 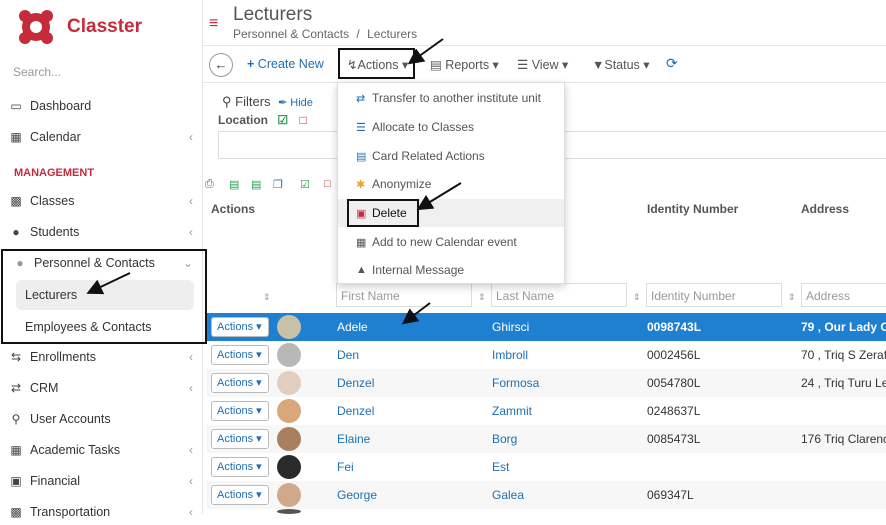 I want to click on row-actions-label: Actions, so click(x=235, y=467).